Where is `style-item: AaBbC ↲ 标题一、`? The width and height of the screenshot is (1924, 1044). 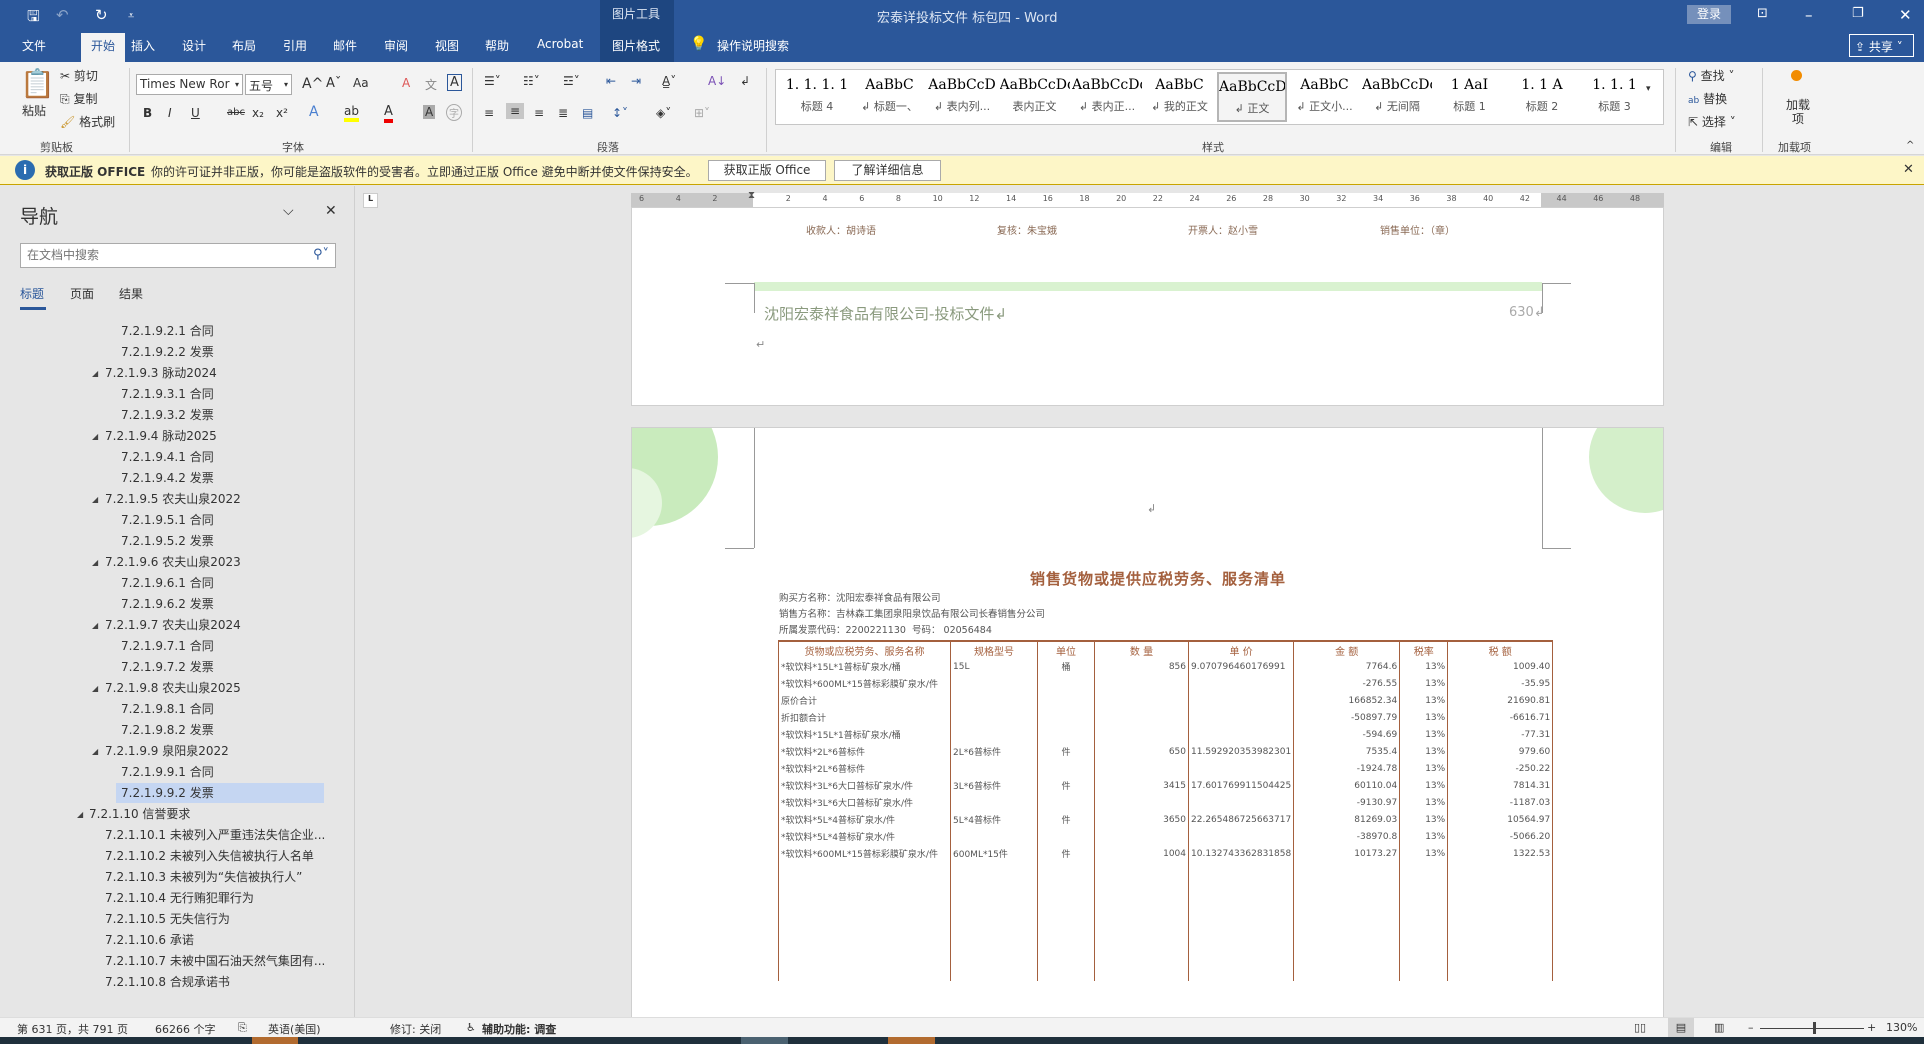
style-item: AaBbC ↲ 标题一、 is located at coordinates (890, 97).